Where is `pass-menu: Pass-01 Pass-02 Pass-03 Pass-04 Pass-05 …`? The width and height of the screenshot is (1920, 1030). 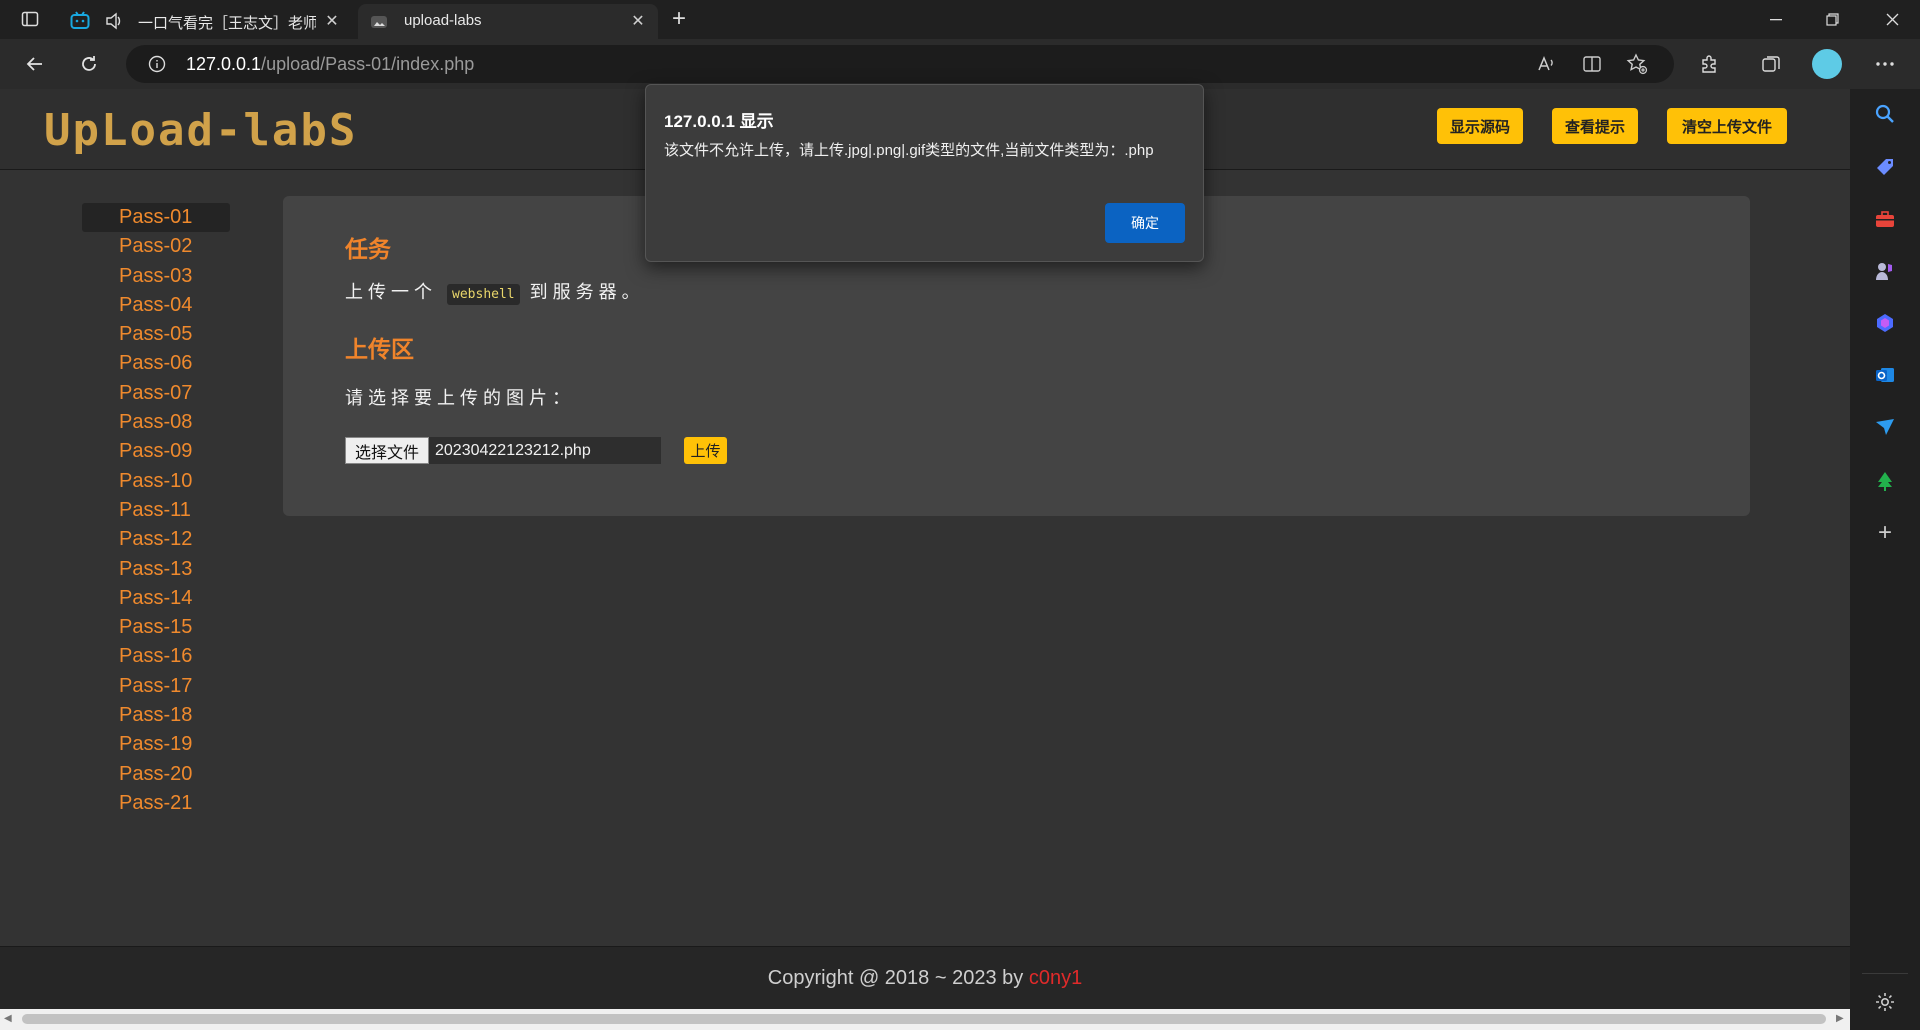 pass-menu: Pass-01 Pass-02 Pass-03 Pass-04 Pass-05 … is located at coordinates (156, 510).